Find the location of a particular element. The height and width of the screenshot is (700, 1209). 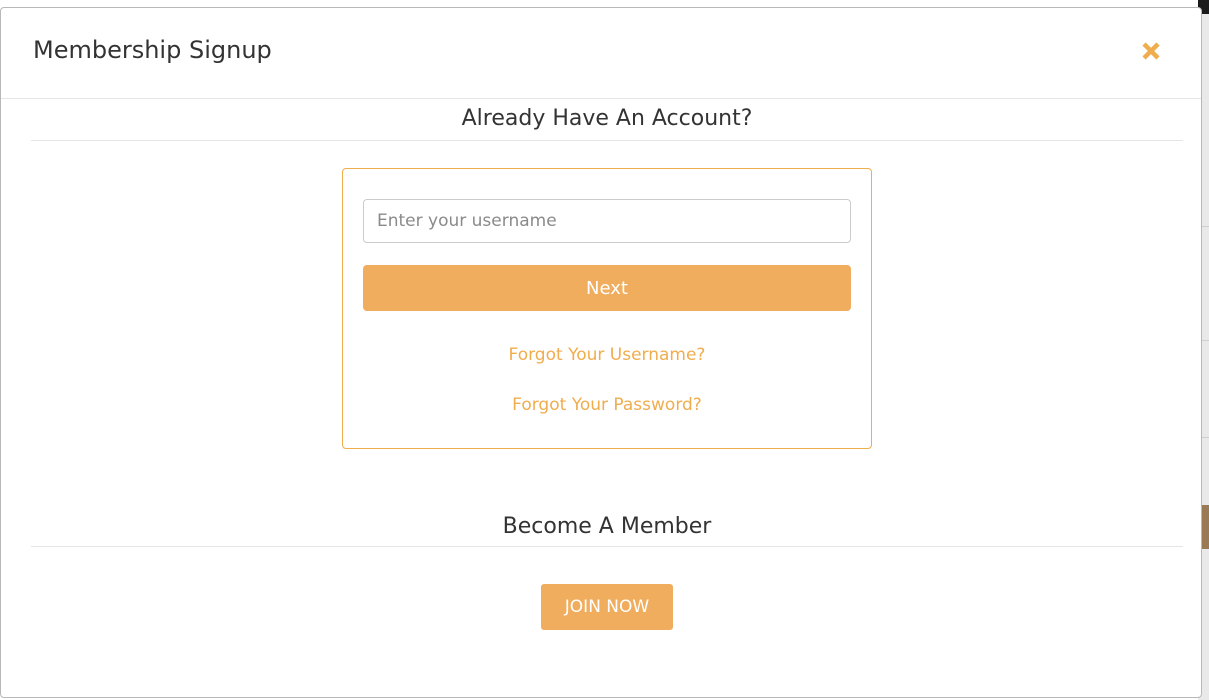

forgot-password-link: Forgot Your Password? is located at coordinates (607, 405).